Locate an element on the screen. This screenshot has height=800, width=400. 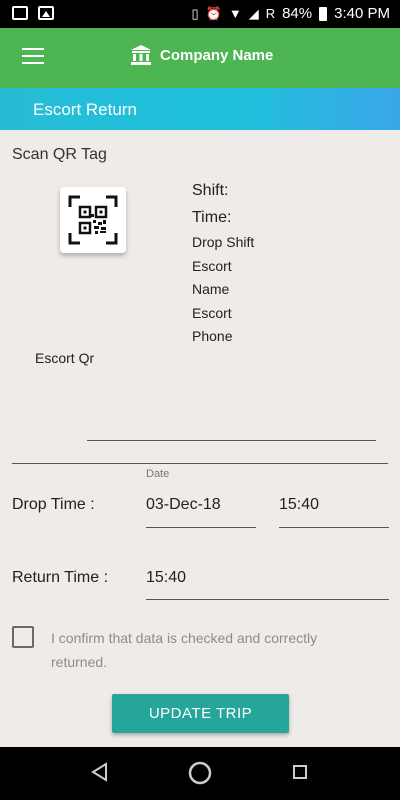
scan-qr-button is located at coordinates (93, 220).